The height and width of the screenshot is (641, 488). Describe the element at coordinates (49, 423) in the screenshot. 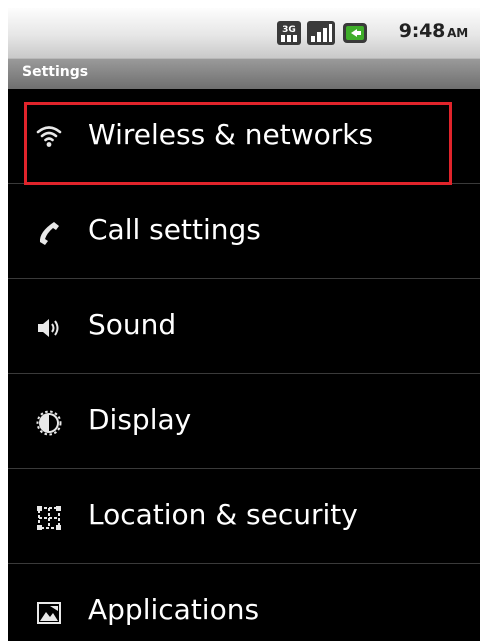

I see `brightness-icon` at that location.